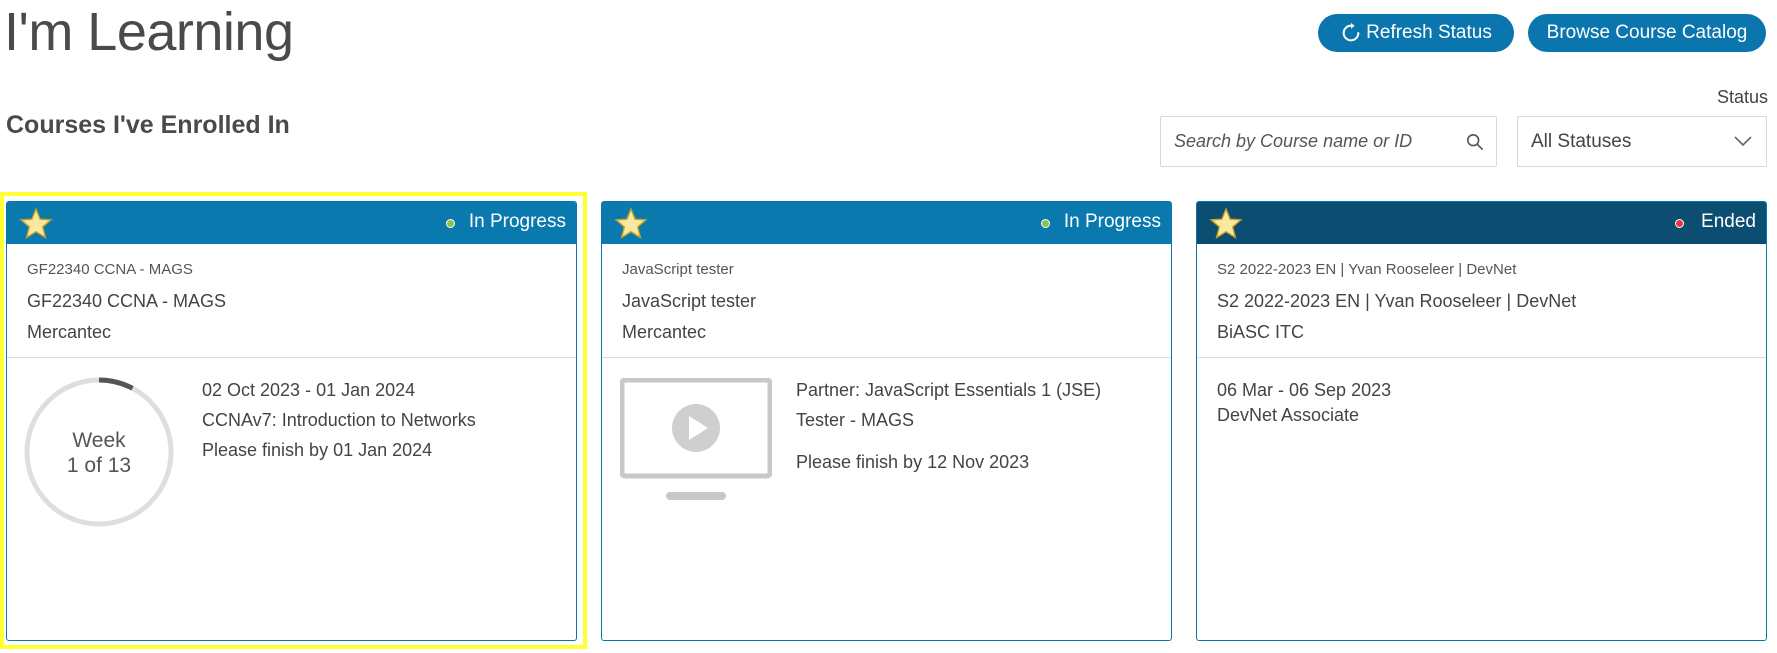 The height and width of the screenshot is (653, 1777). I want to click on browse-course-catalog-button: Browse Course Catalog, so click(1647, 33).